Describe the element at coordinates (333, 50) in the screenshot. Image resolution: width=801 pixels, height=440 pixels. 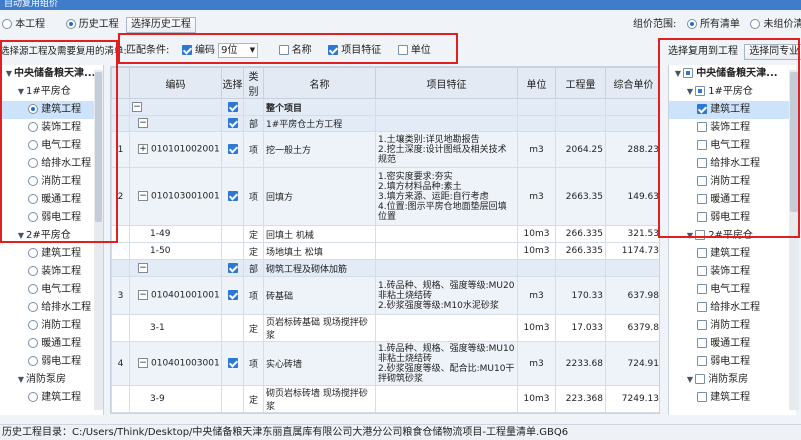
I see `feature-checkbox` at that location.